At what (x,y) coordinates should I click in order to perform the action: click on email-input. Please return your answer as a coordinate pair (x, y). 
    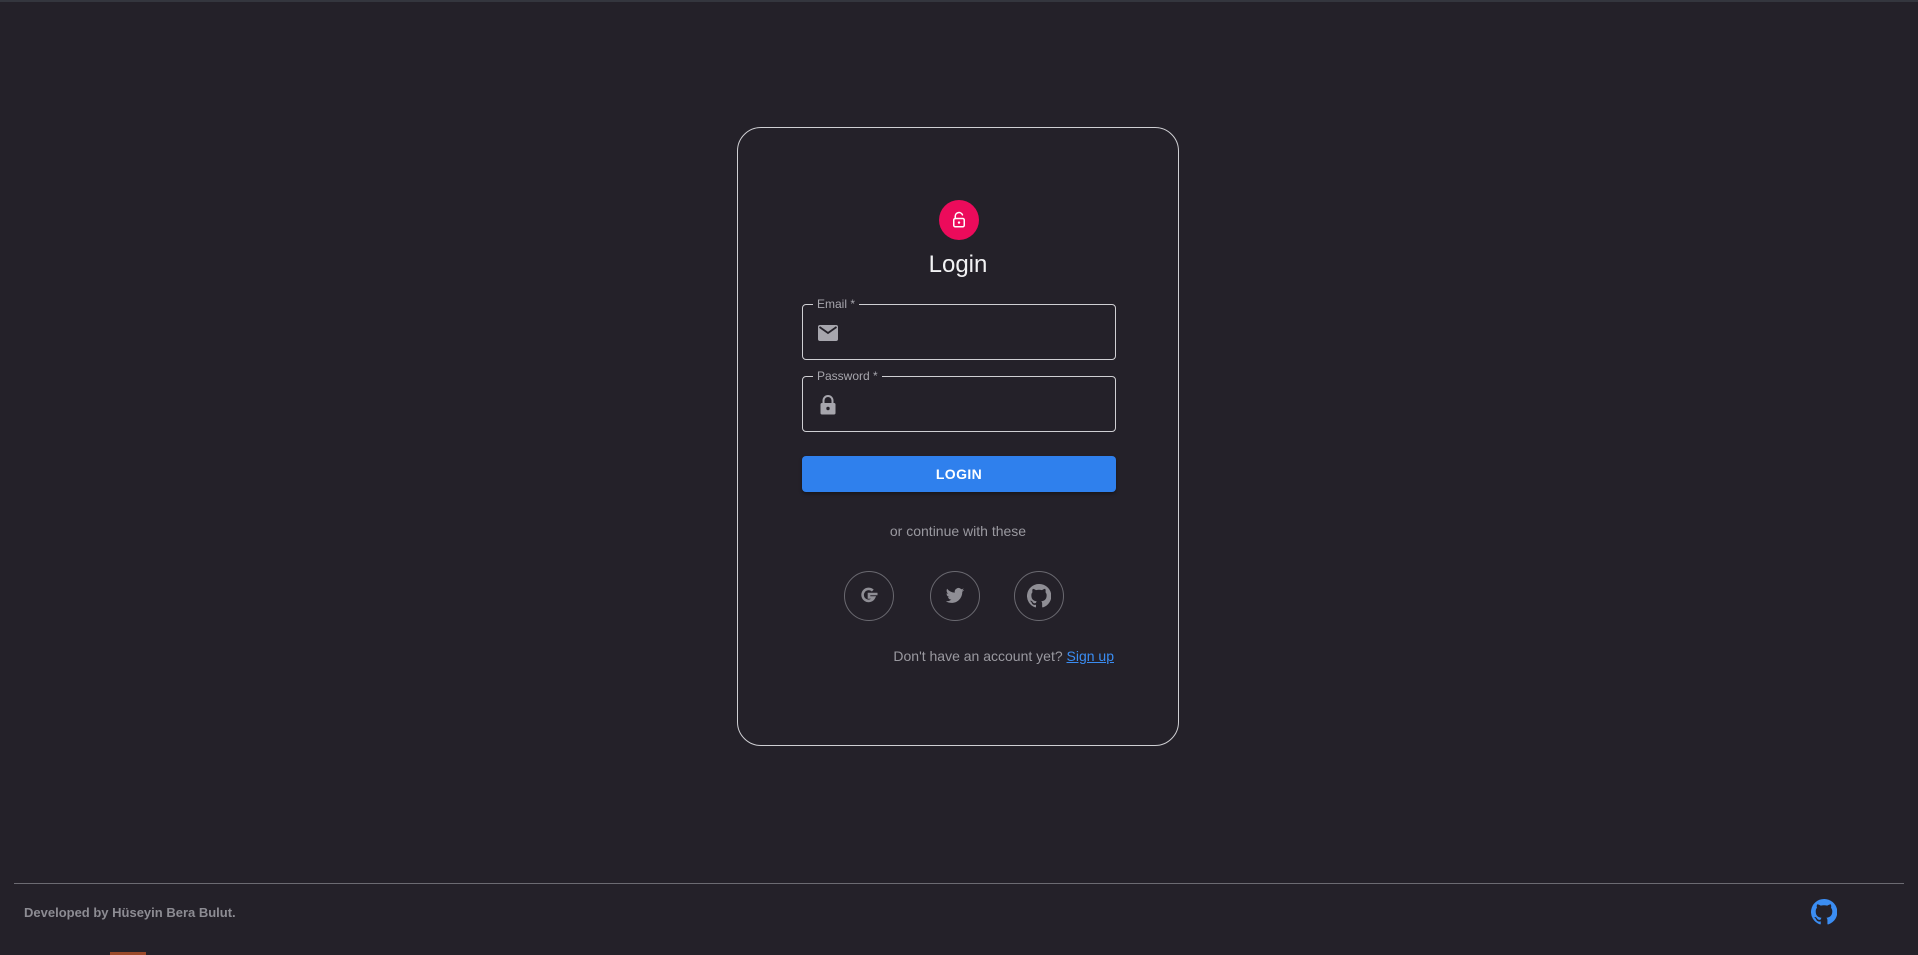
    Looking at the image, I should click on (978, 333).